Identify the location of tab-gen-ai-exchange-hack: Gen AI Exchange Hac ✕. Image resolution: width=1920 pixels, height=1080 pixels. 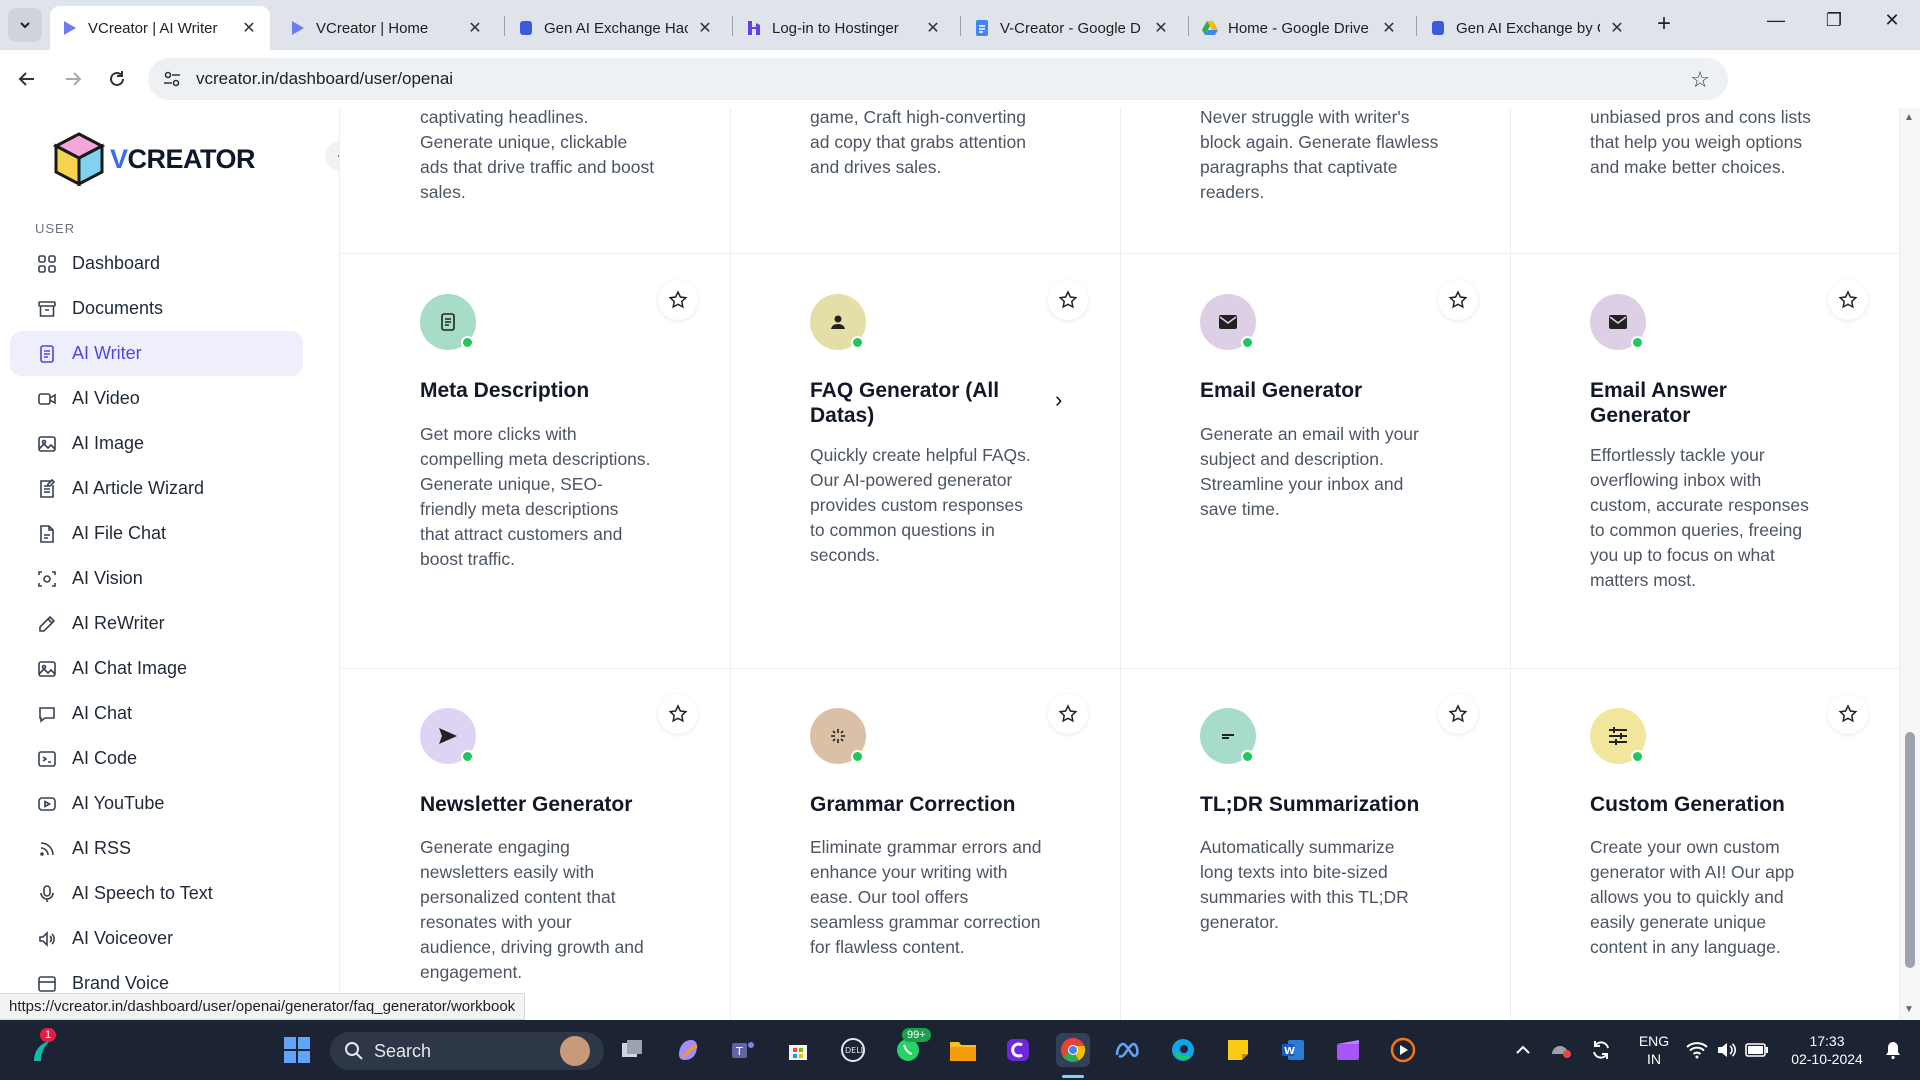
(616, 28).